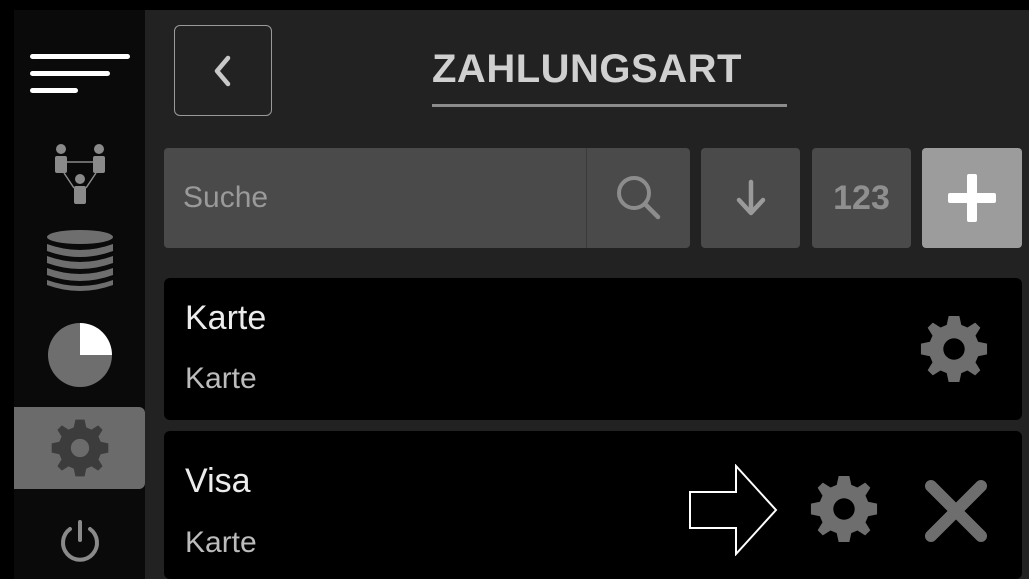  I want to click on page-title: ZAHLUNGSART, so click(587, 69).